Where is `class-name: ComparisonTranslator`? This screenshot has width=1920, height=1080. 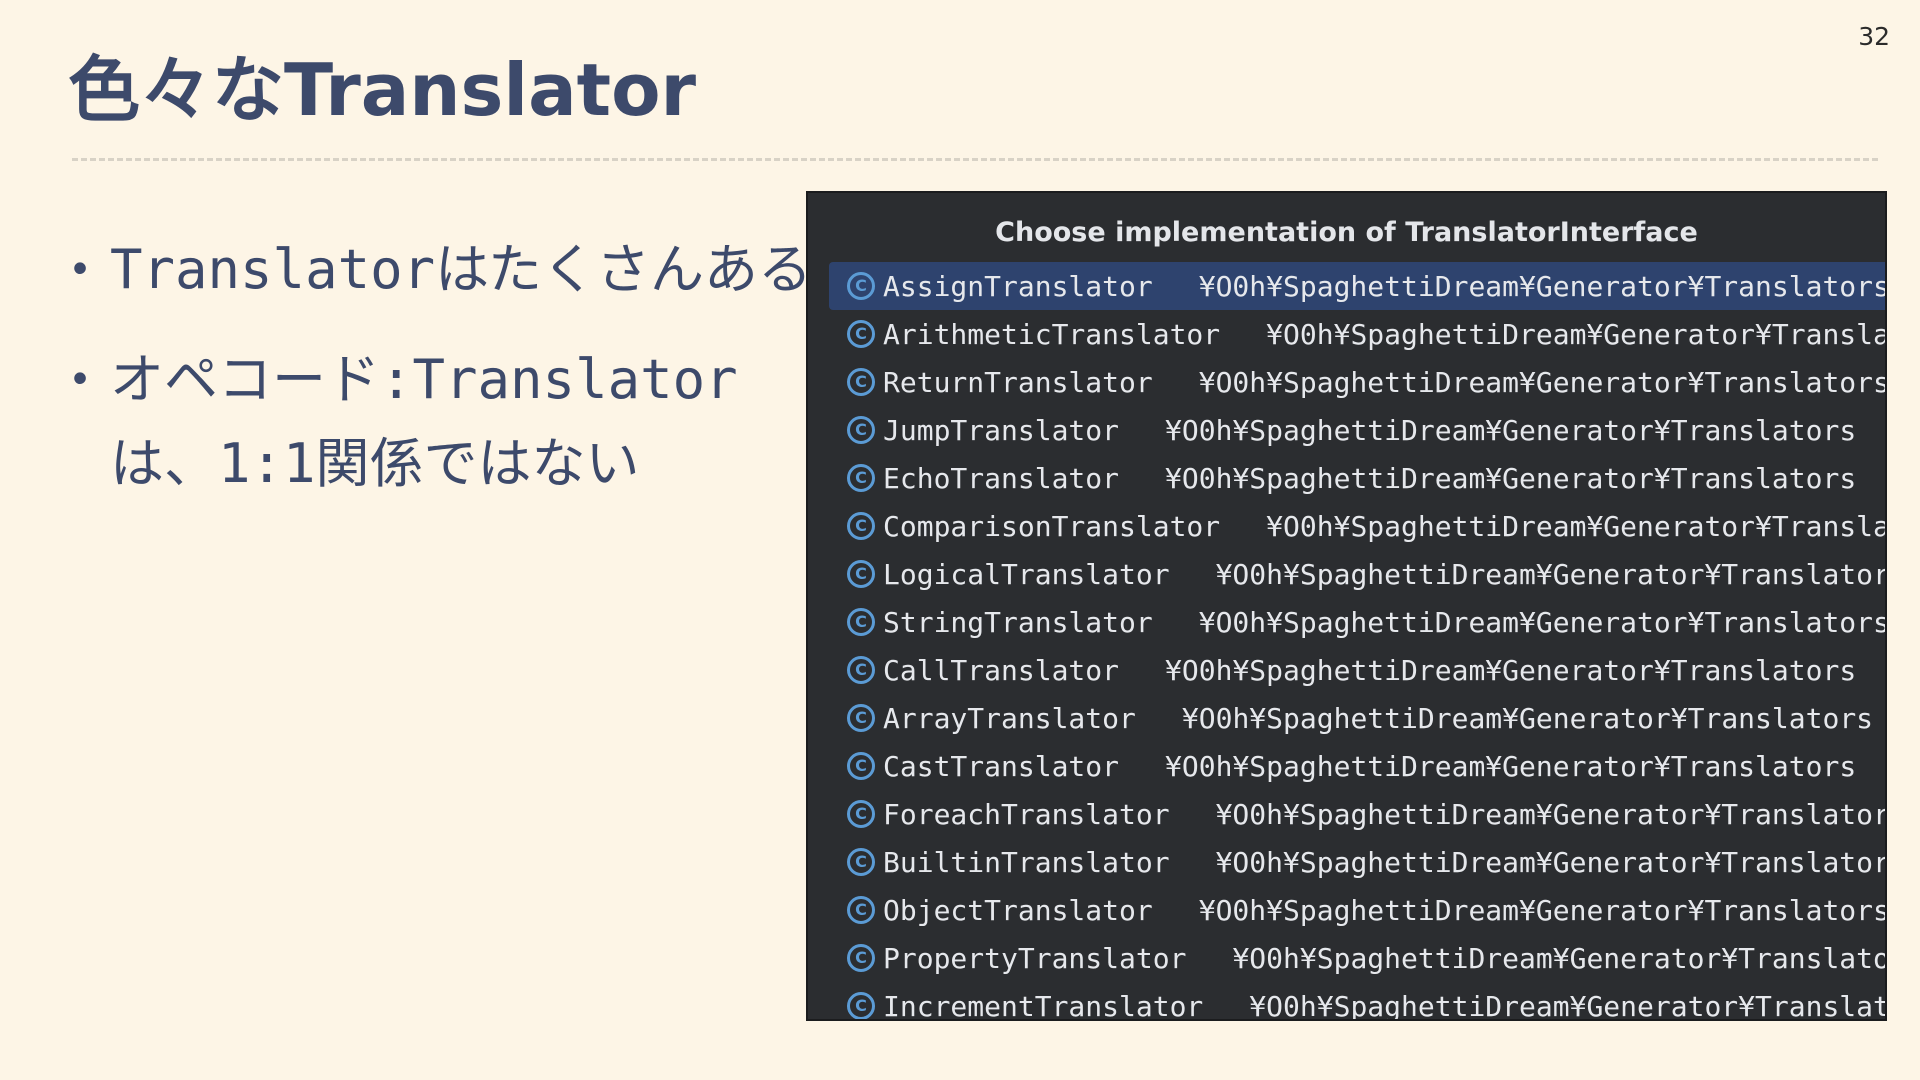 class-name: ComparisonTranslator is located at coordinates (1052, 526).